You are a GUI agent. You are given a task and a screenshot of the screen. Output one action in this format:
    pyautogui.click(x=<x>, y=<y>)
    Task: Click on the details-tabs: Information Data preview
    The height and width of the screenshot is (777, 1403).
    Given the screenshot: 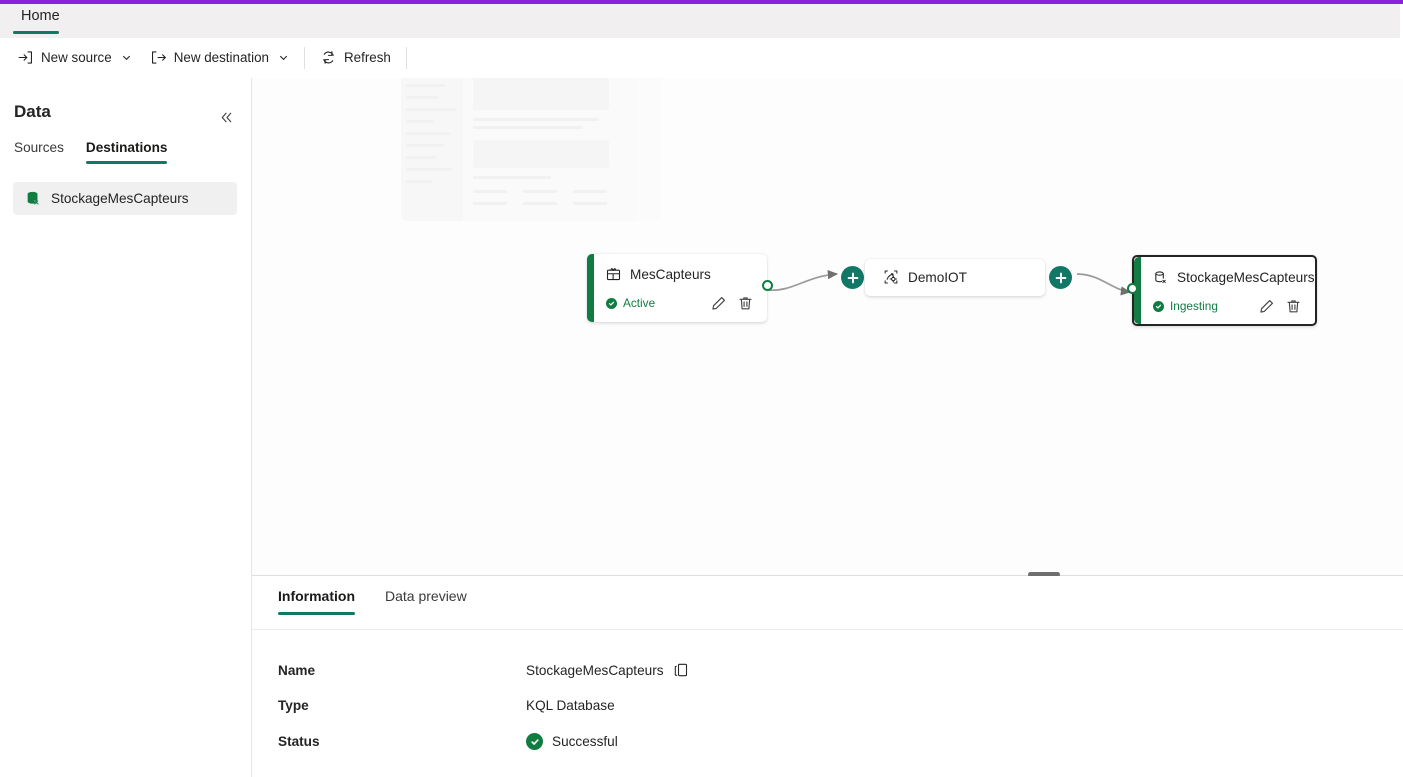 What is the action you would take?
    pyautogui.click(x=372, y=601)
    